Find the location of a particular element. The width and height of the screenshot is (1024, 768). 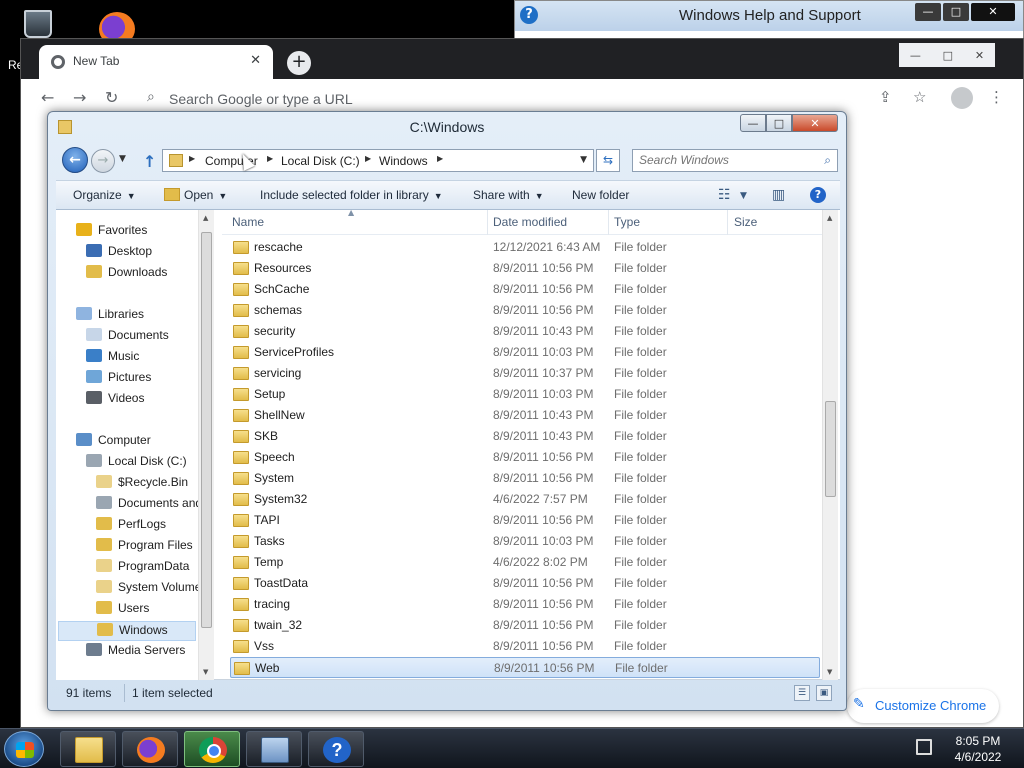

organize-button: Organize ▼ is located at coordinates (104, 195).